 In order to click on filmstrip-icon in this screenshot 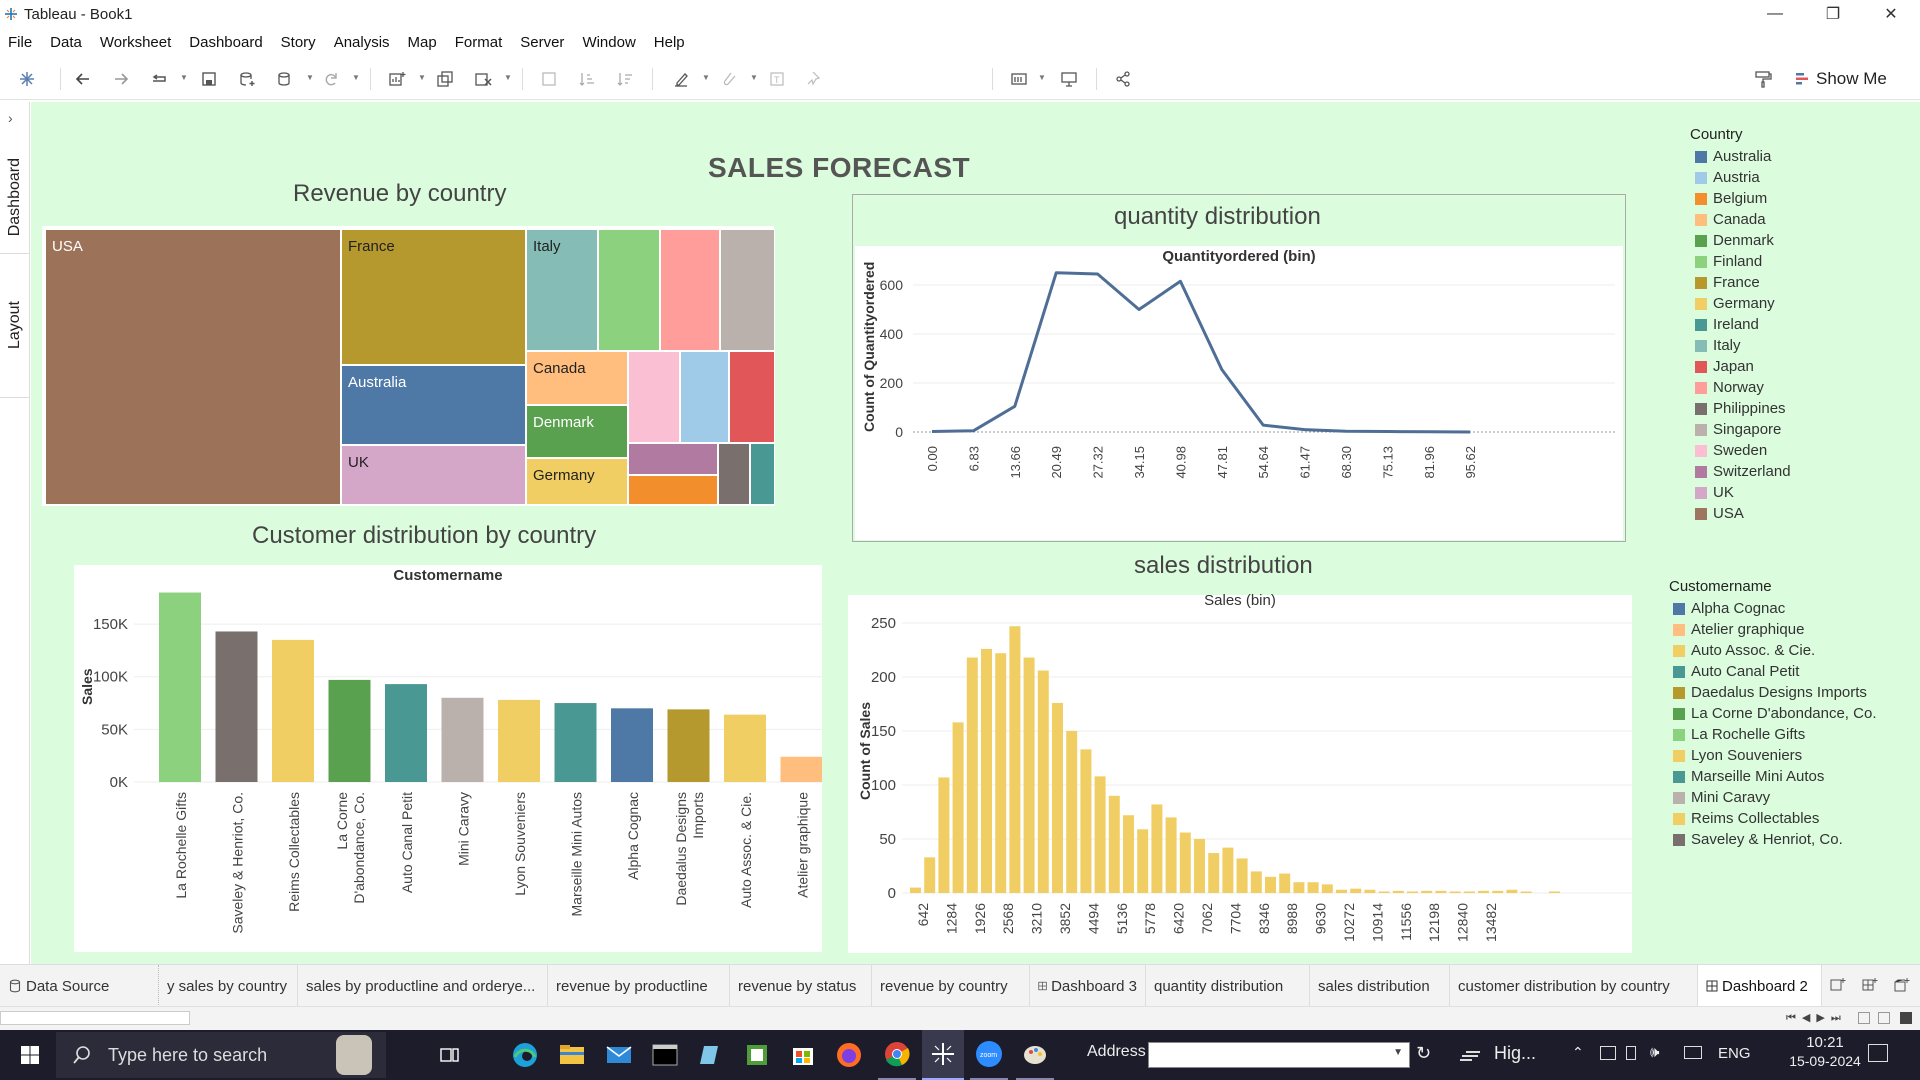, I will do `click(1884, 1018)`.